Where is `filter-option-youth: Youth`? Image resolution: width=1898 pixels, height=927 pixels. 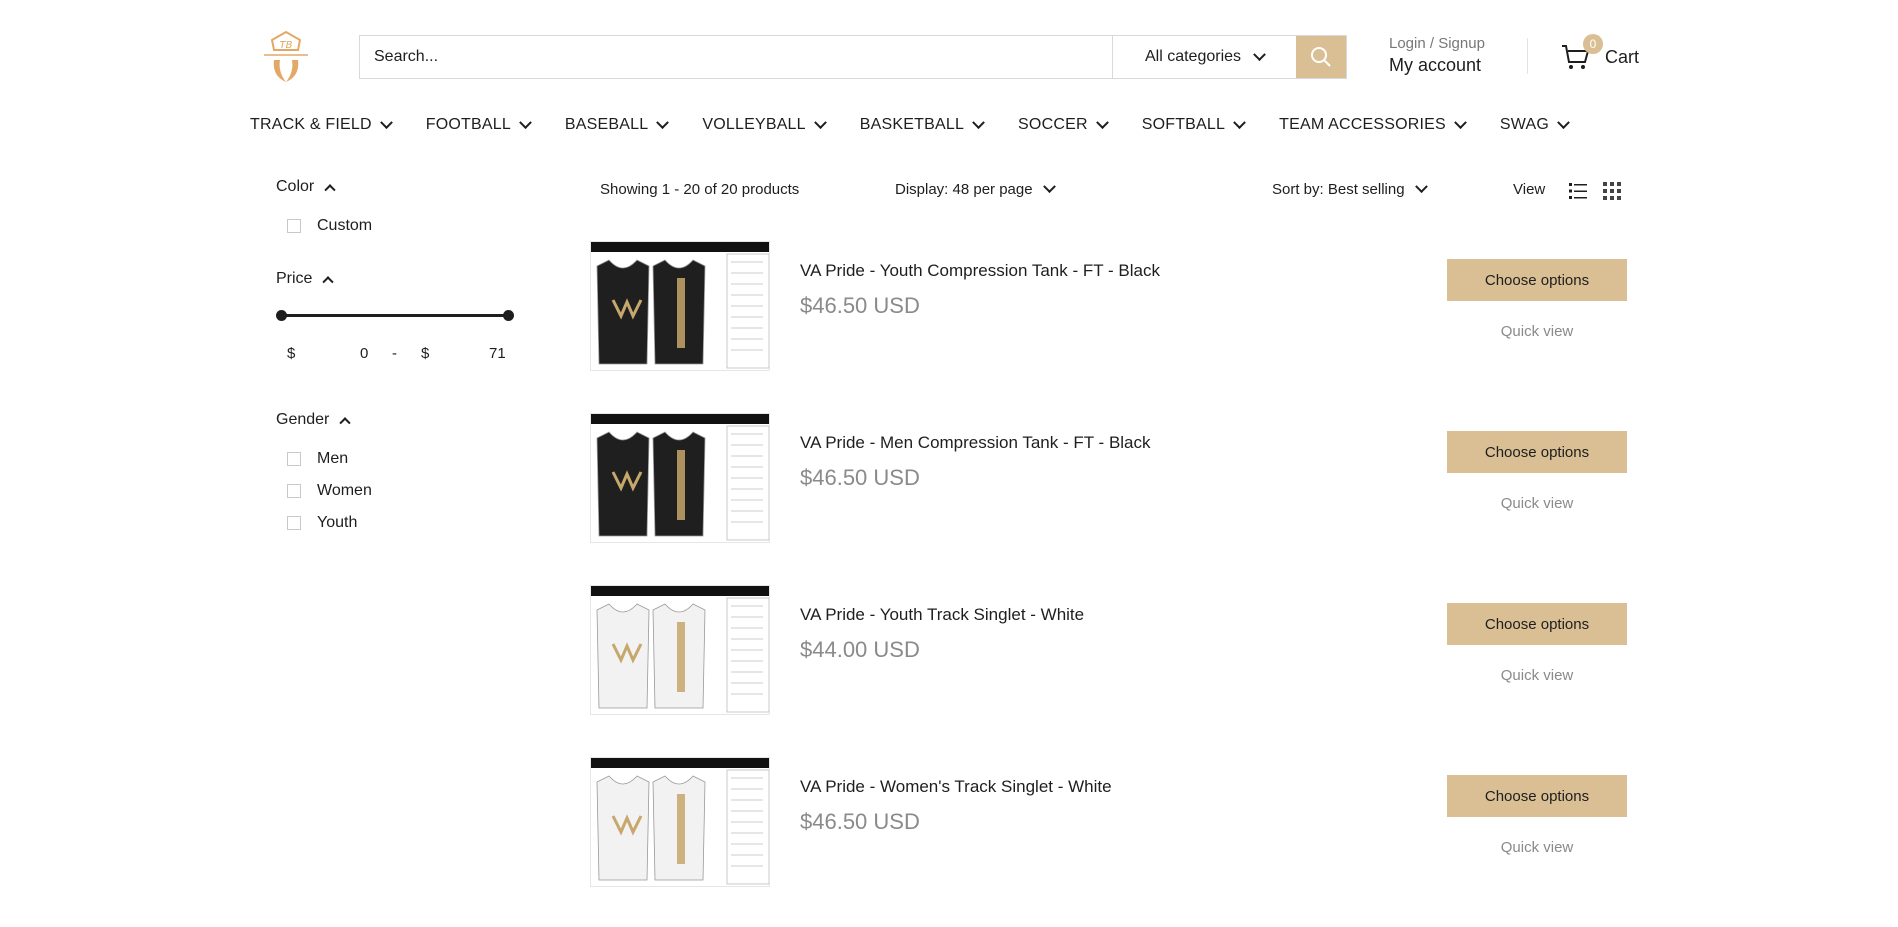 filter-option-youth: Youth is located at coordinates (322, 523).